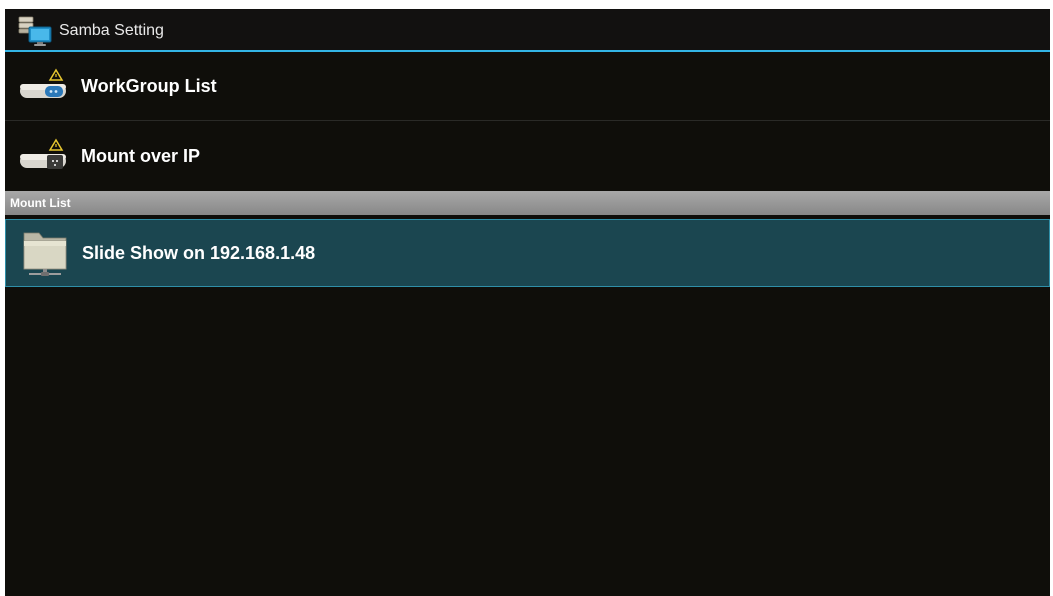 The image size is (1053, 596). I want to click on page-title: Samba Setting, so click(111, 30).